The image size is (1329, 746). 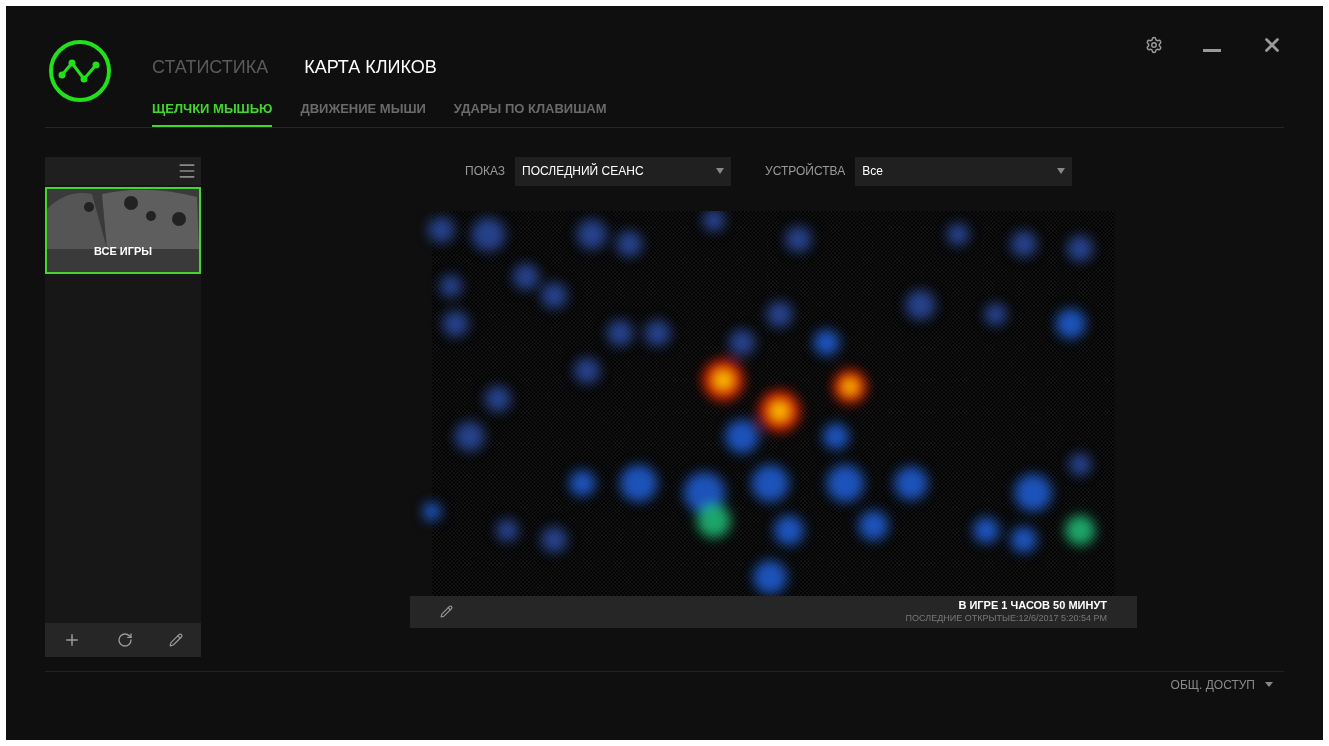 I want to click on sub-tab: УДАРЫ ПО КЛАВИШАМ, so click(x=530, y=113).